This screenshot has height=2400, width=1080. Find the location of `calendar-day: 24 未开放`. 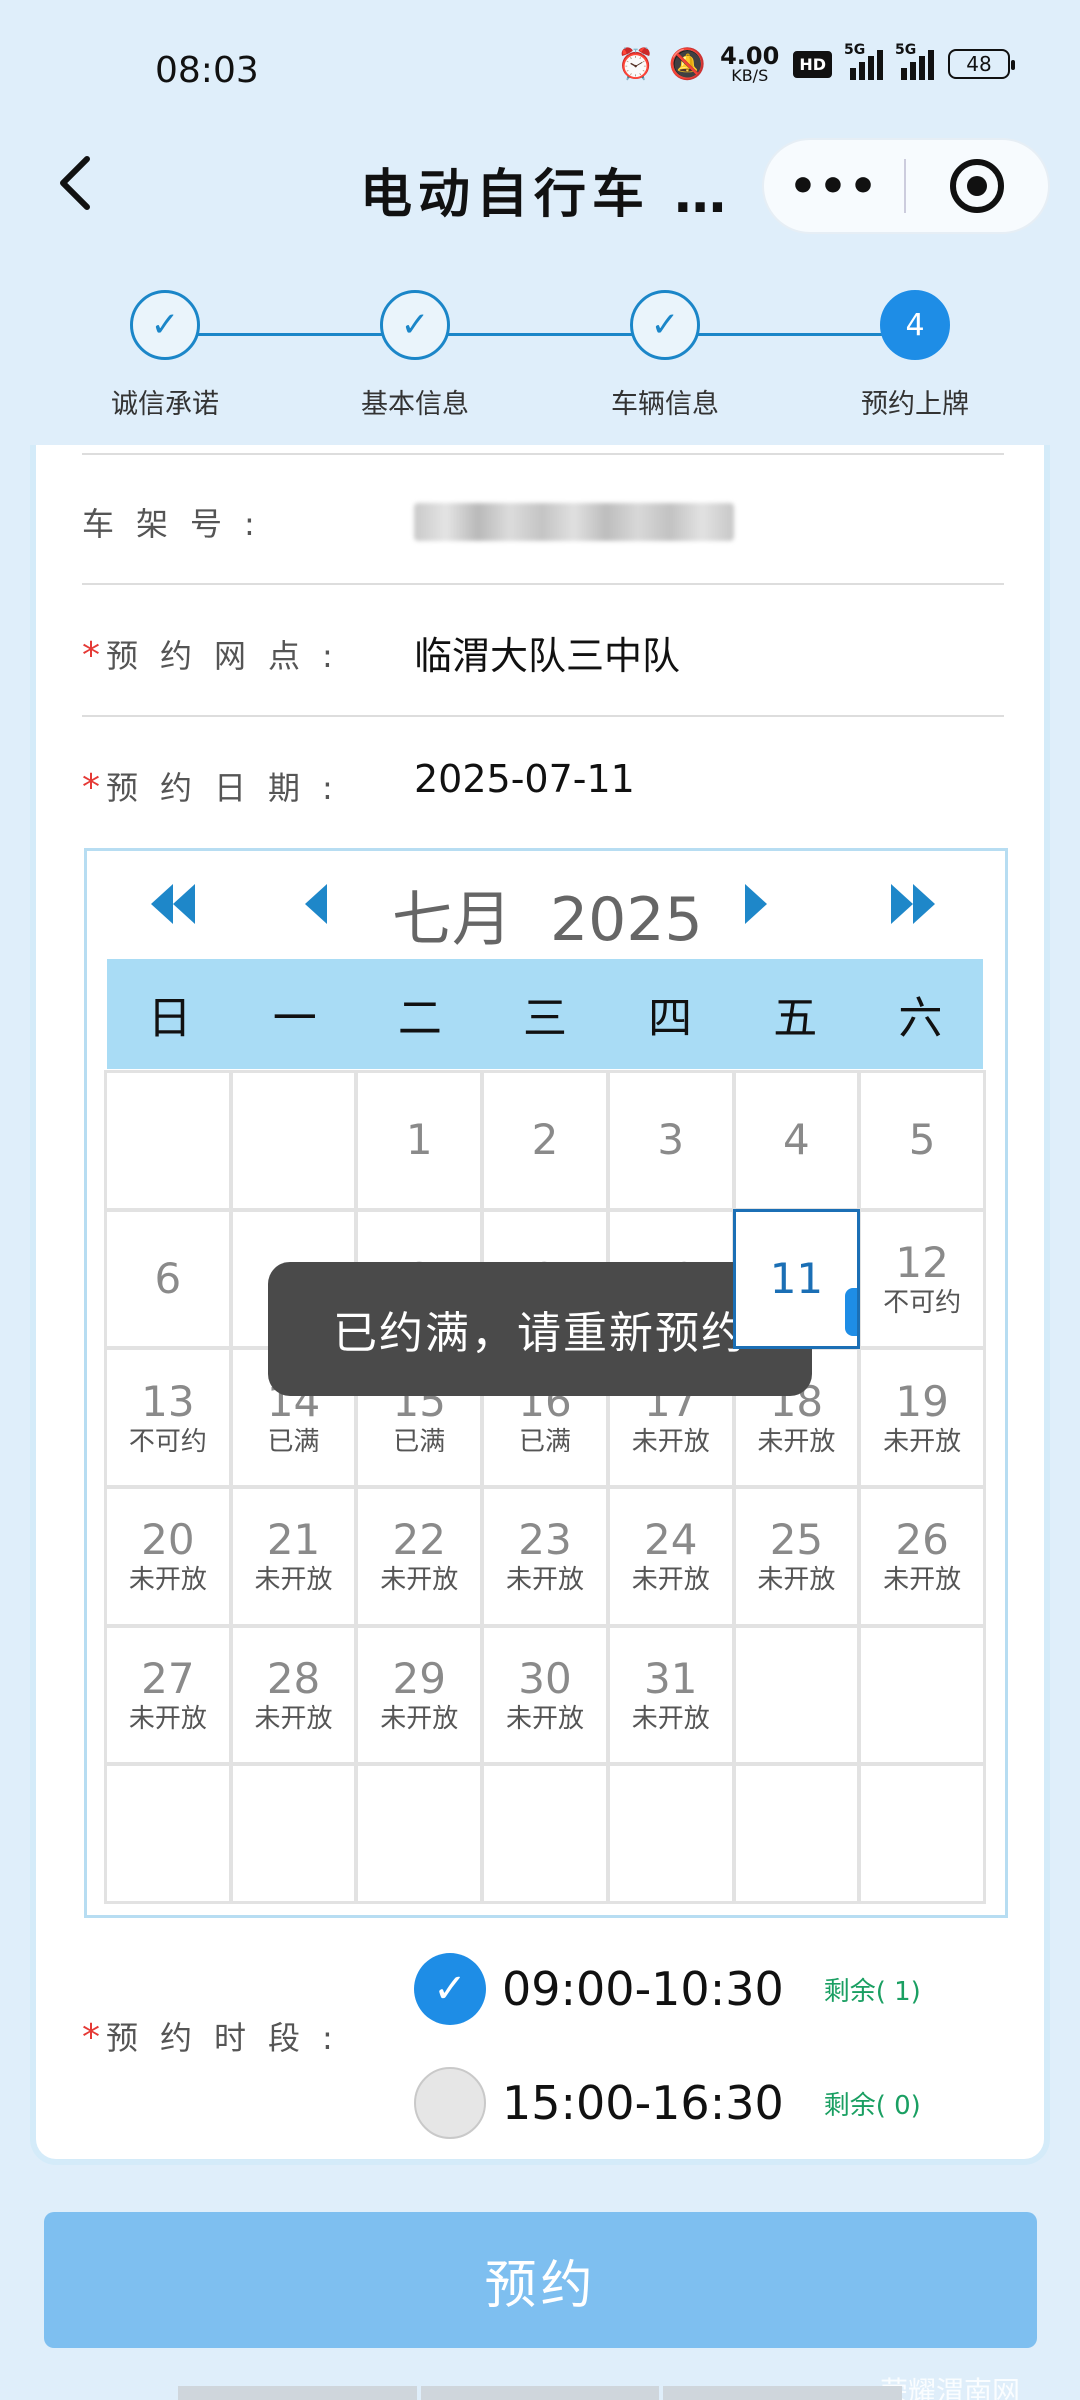

calendar-day: 24 未开放 is located at coordinates (670, 1556).